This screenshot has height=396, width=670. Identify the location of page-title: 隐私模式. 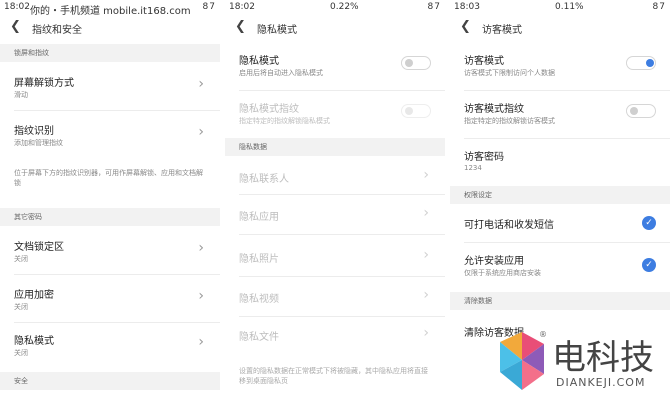
(277, 30).